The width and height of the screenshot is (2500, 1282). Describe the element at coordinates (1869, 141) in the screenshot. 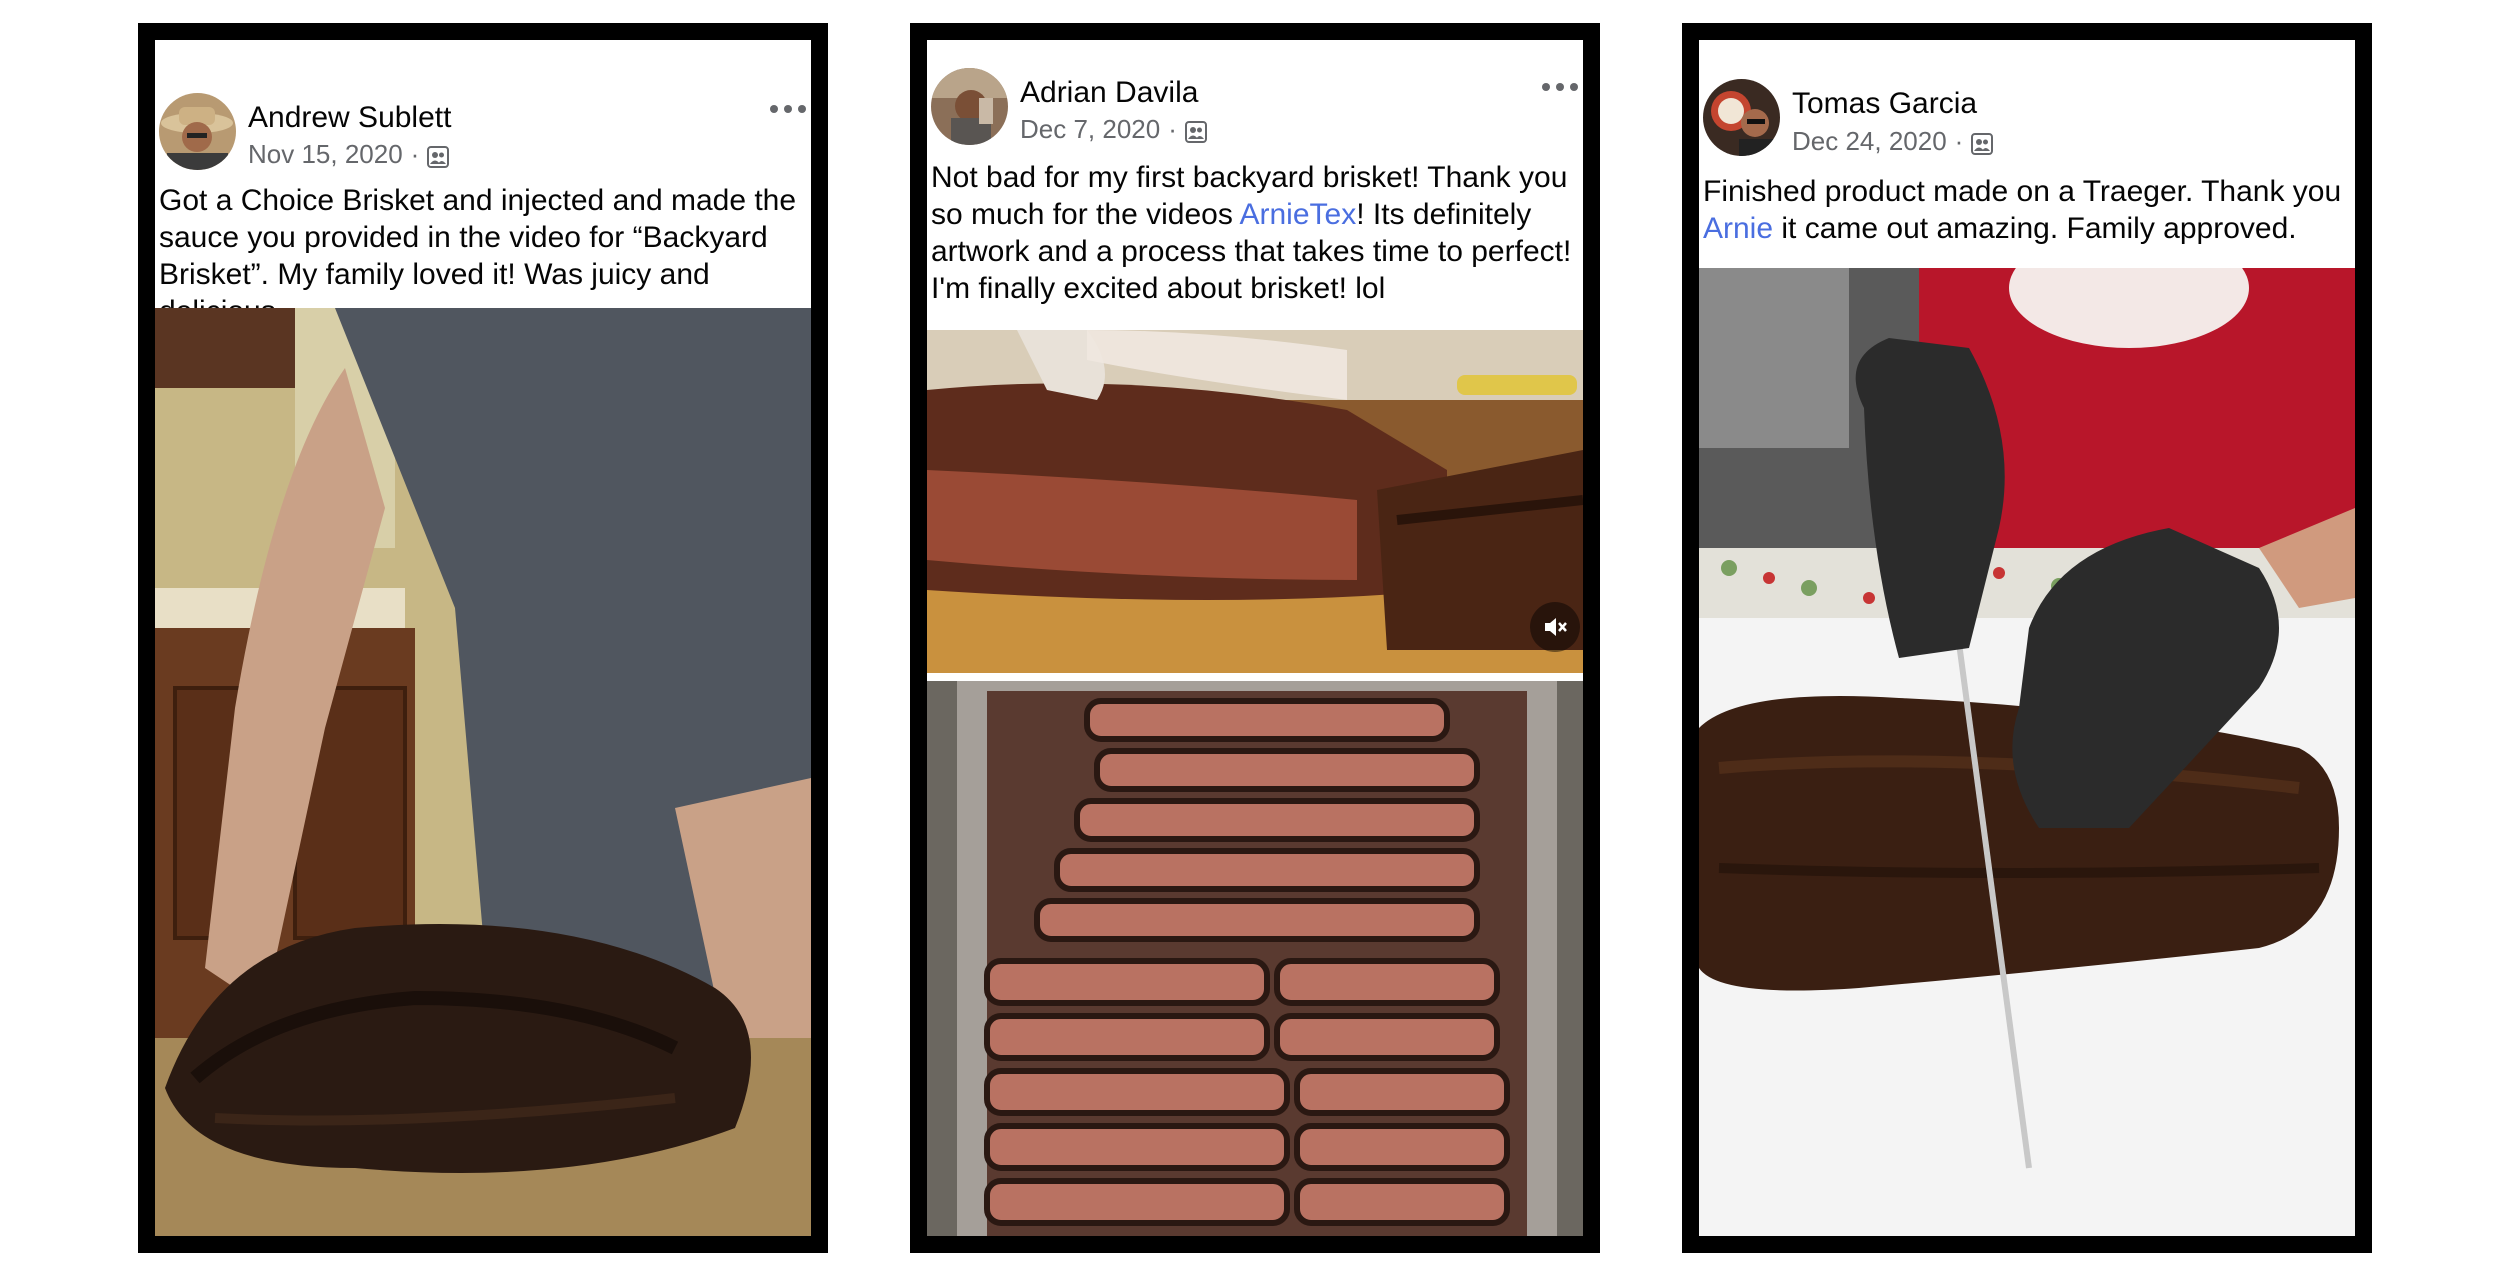

I see `post-date: Dec 24, 2020` at that location.